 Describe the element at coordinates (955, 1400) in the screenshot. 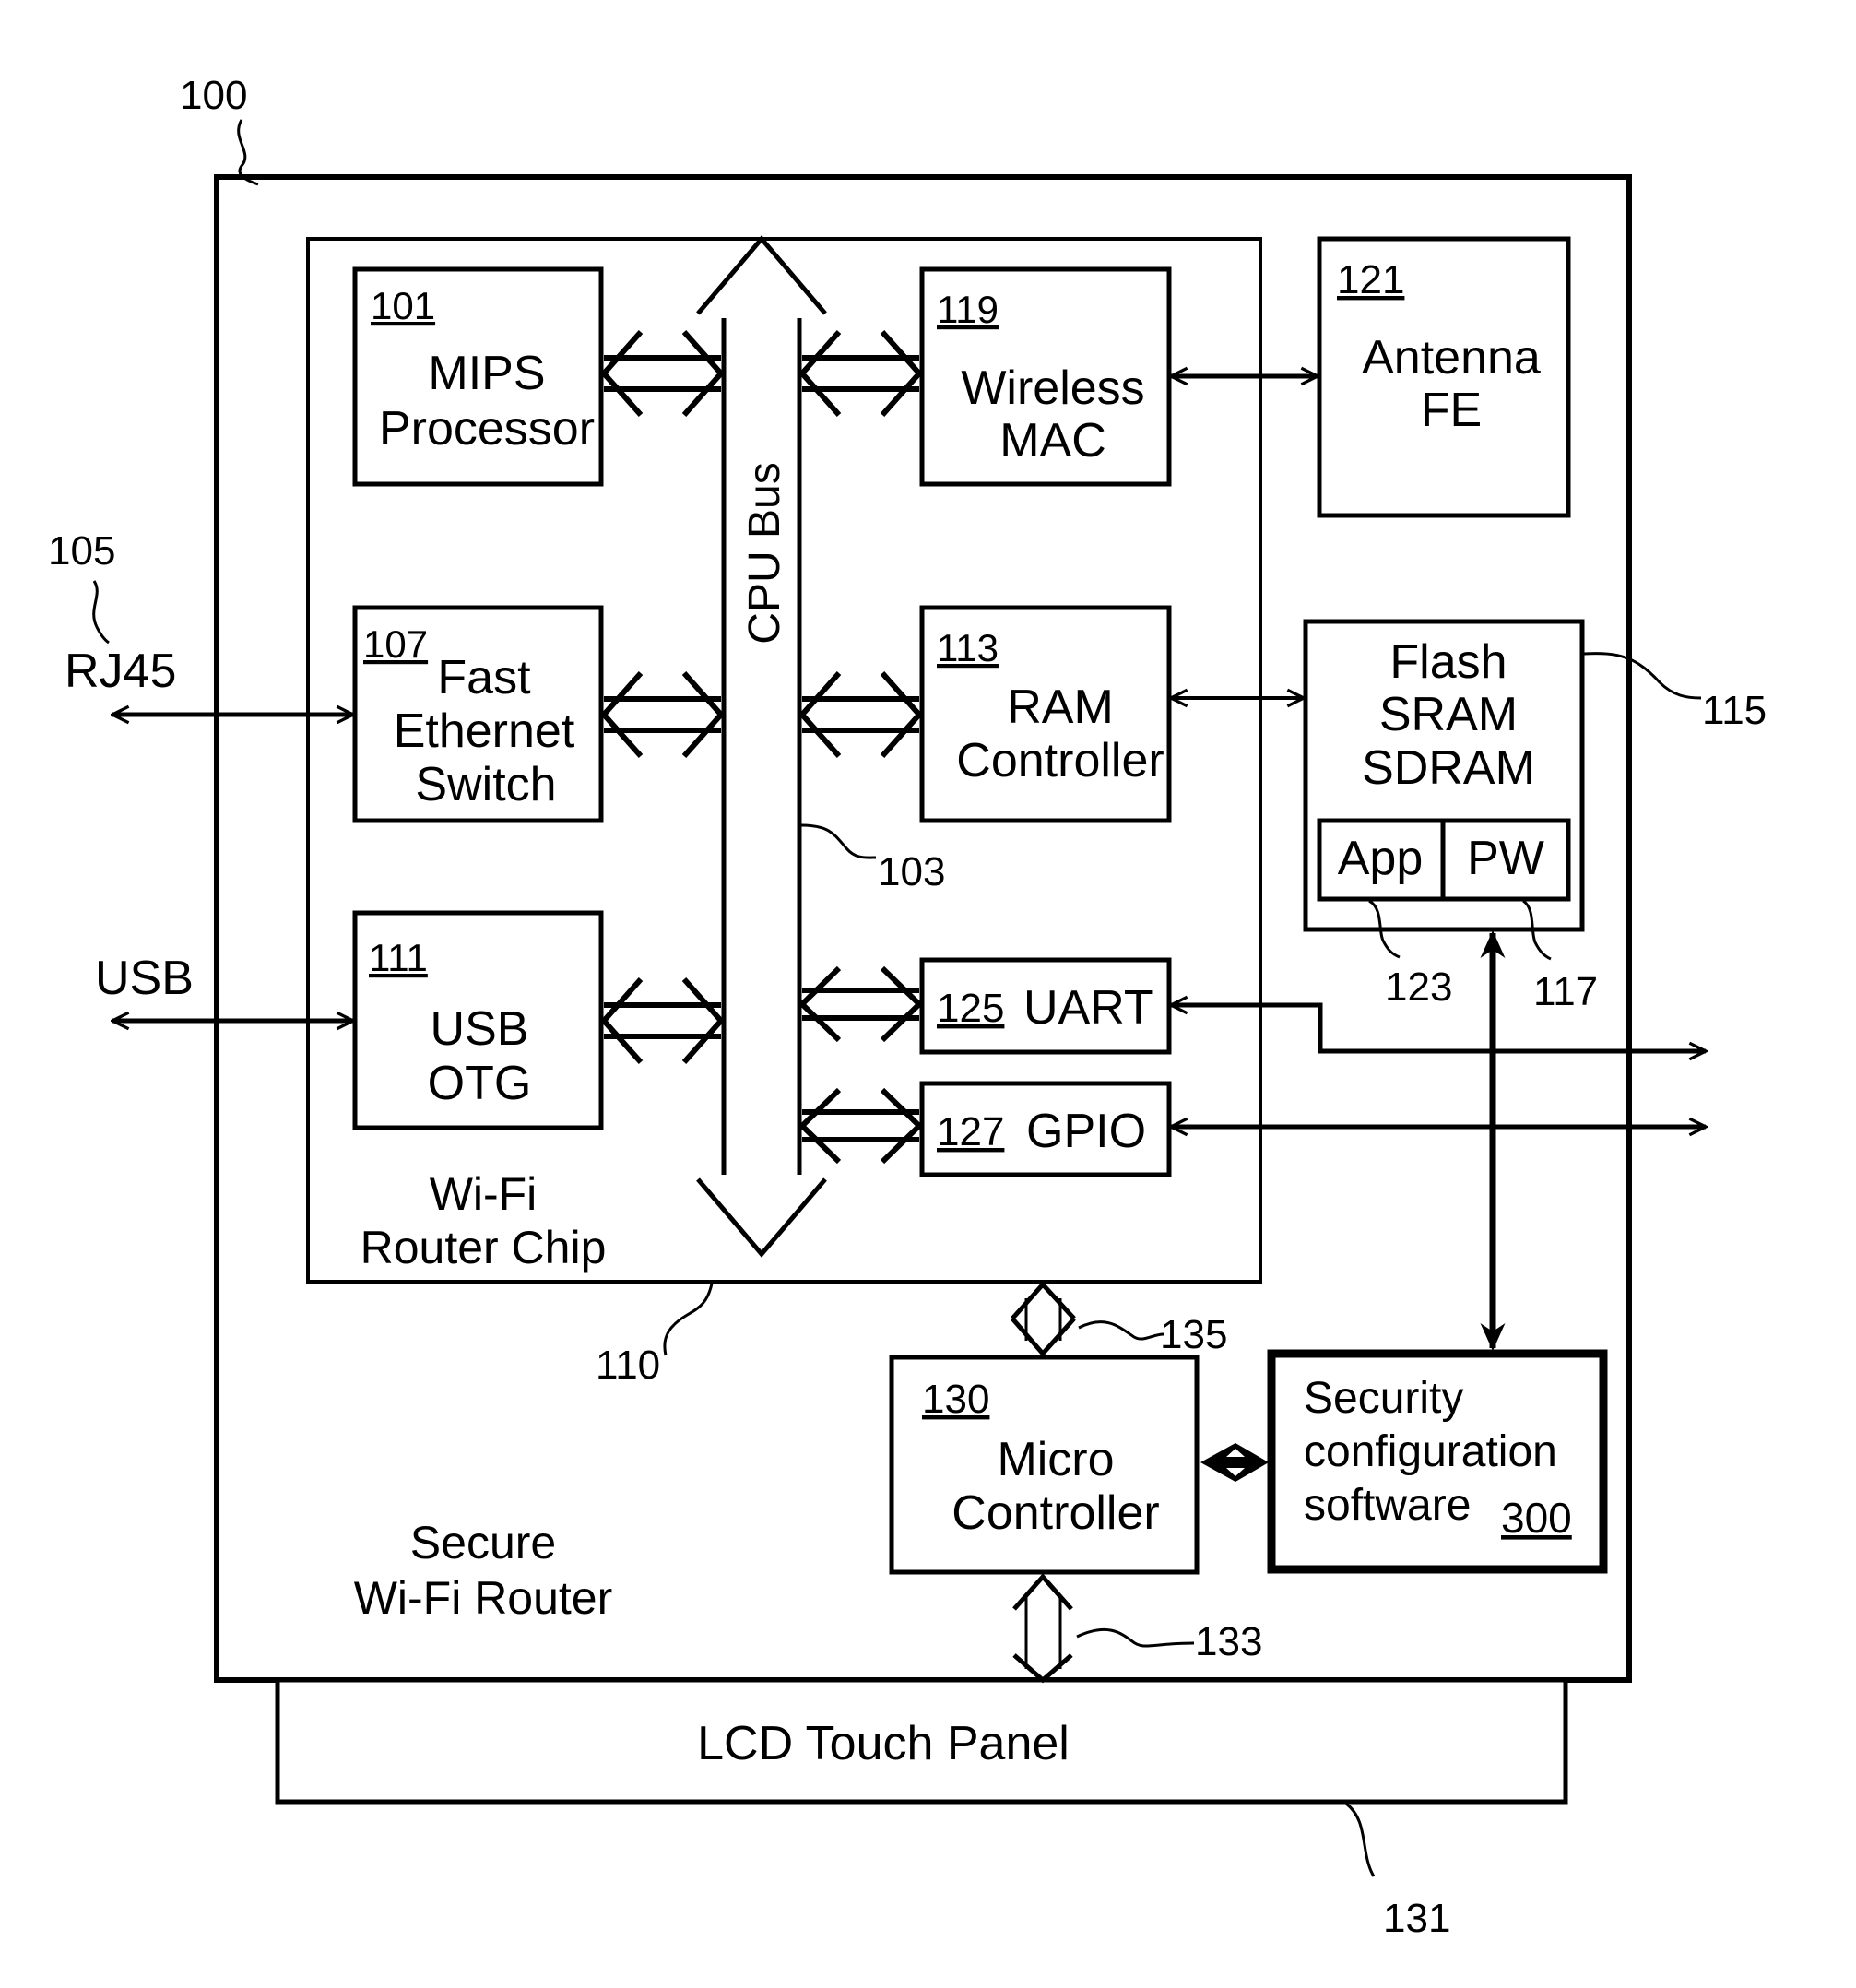

I see `ref-130: 130` at that location.